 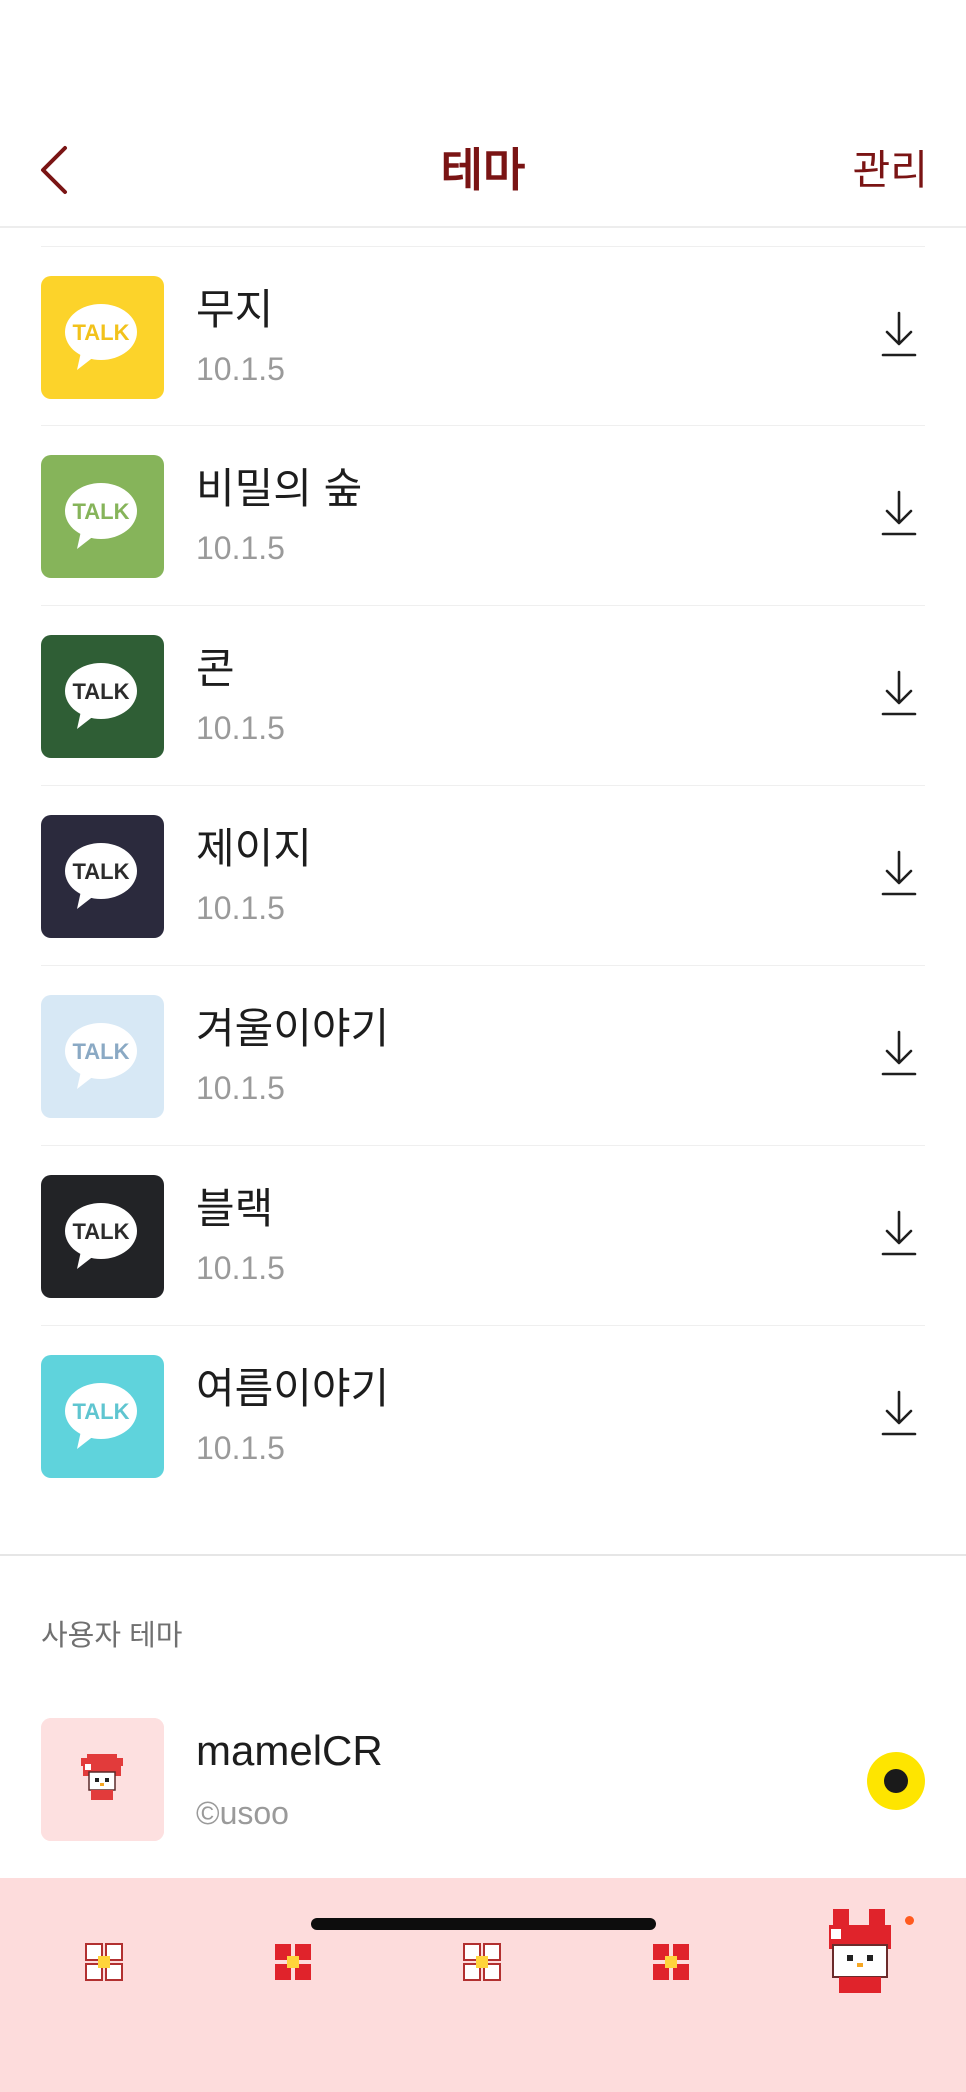 What do you see at coordinates (483, 1416) in the screenshot?
I see `theme-row: TALK 여름이야기 10.1.5` at bounding box center [483, 1416].